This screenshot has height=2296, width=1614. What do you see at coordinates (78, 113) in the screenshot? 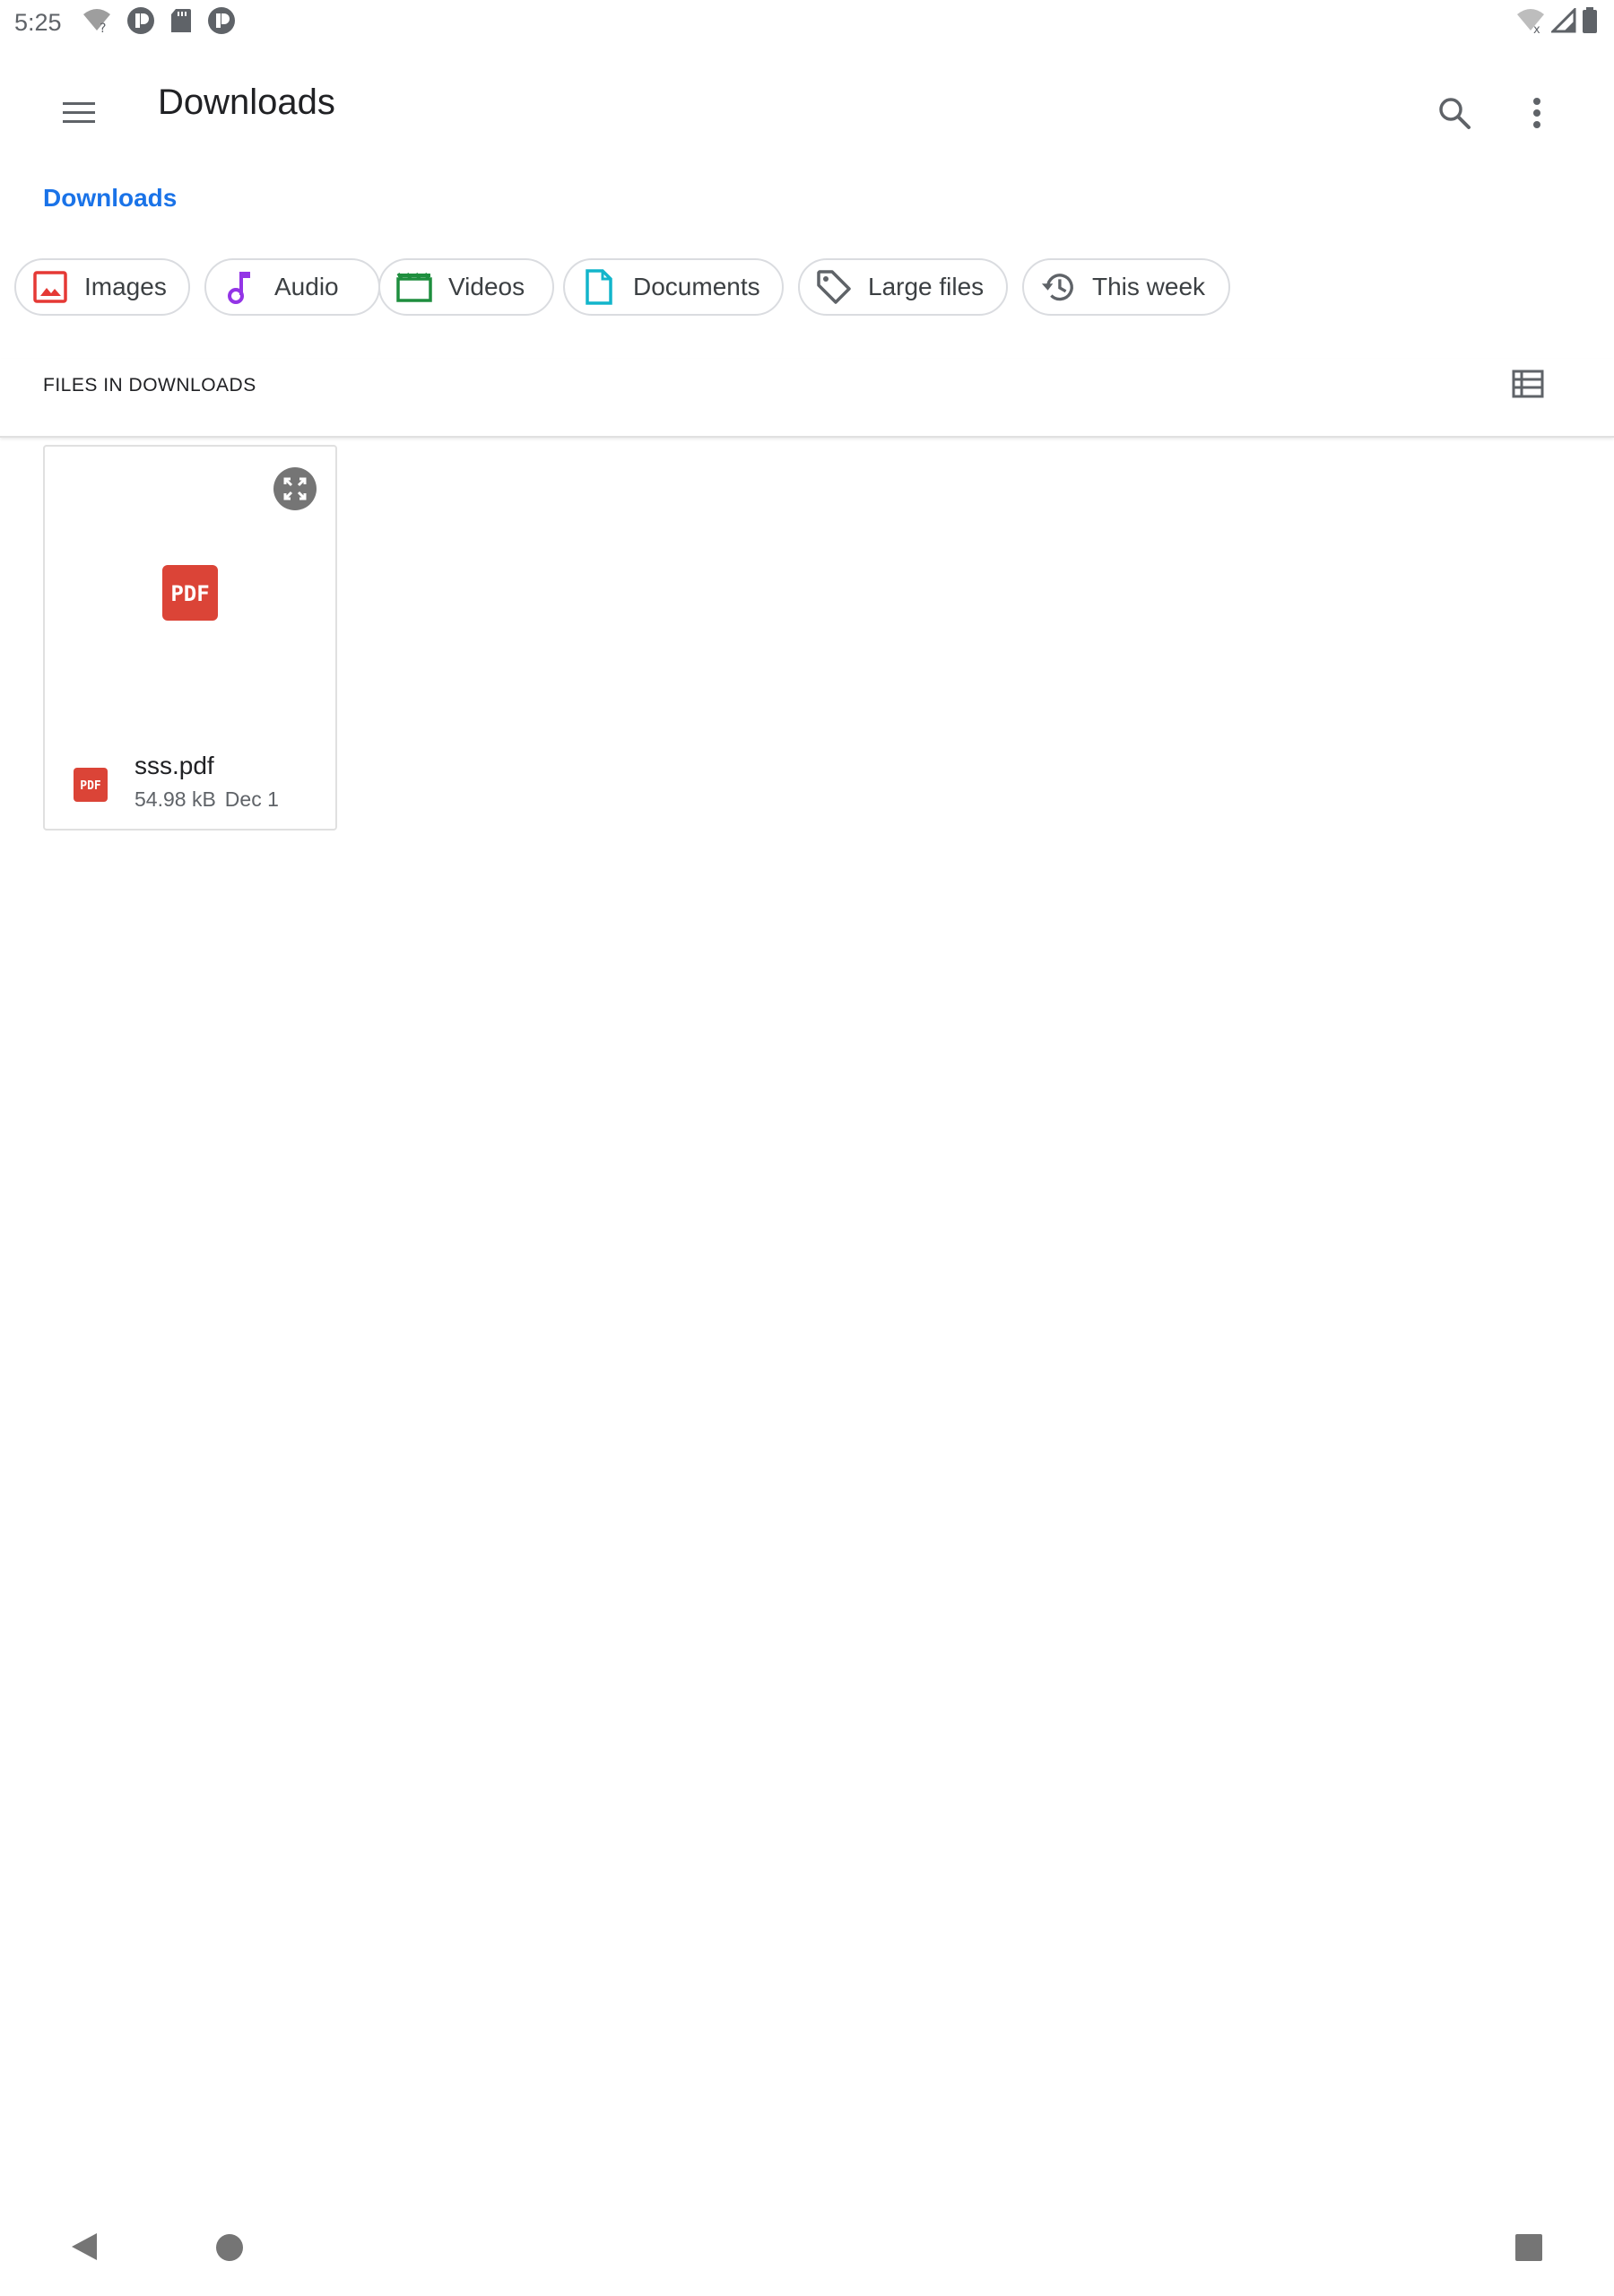
I see `hamburger-menu-icon` at bounding box center [78, 113].